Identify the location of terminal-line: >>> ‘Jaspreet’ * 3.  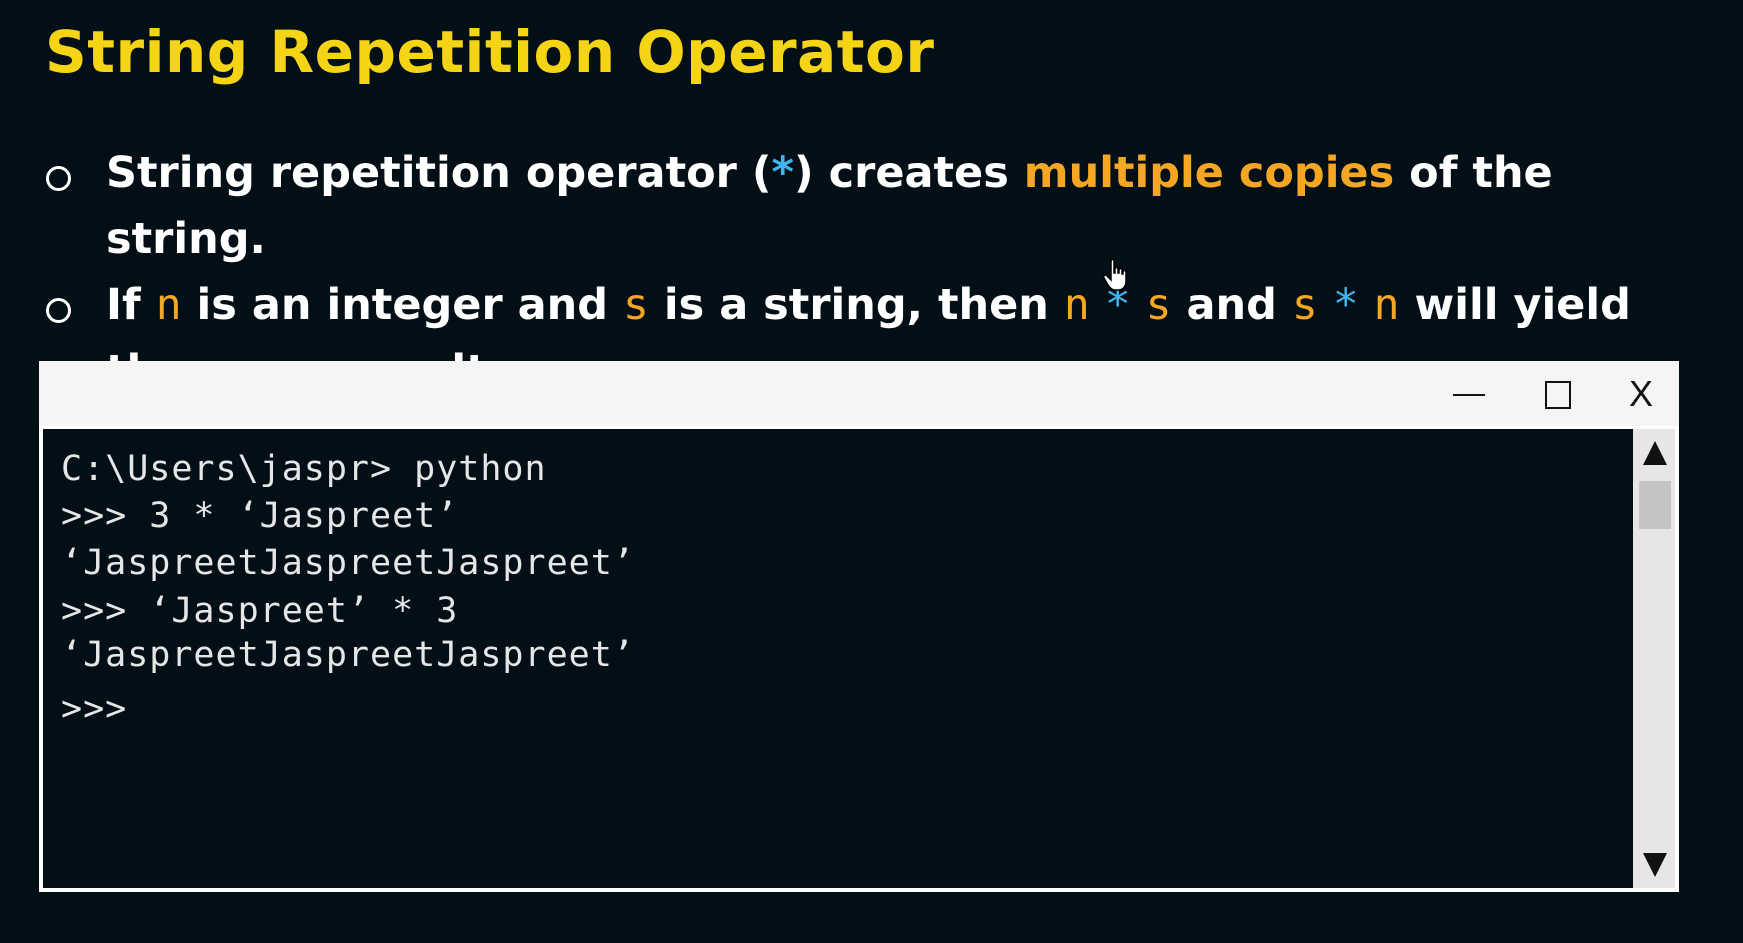
(260, 611).